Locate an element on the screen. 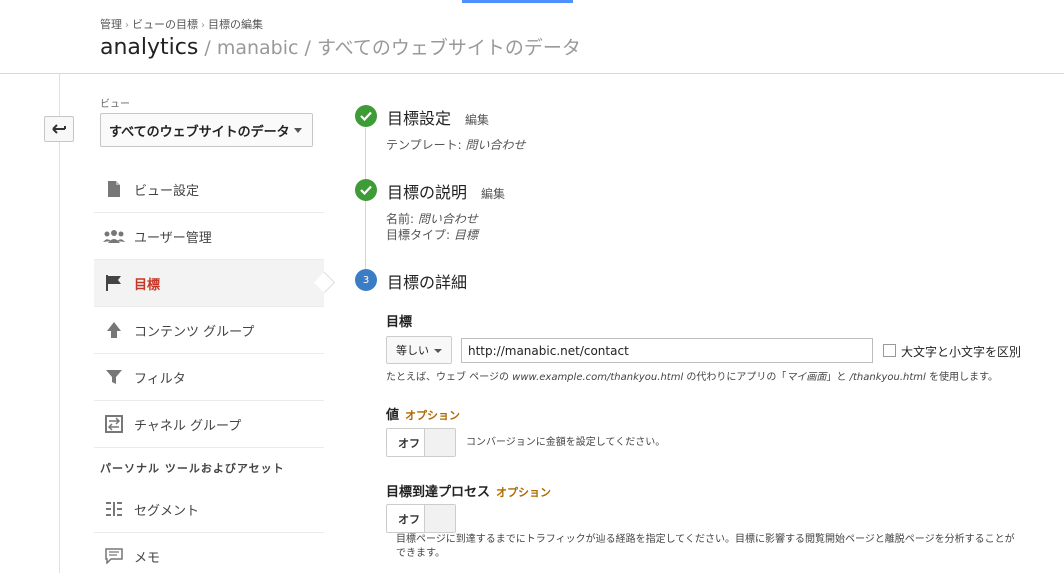  hint-text: 」と is located at coordinates (836, 377).